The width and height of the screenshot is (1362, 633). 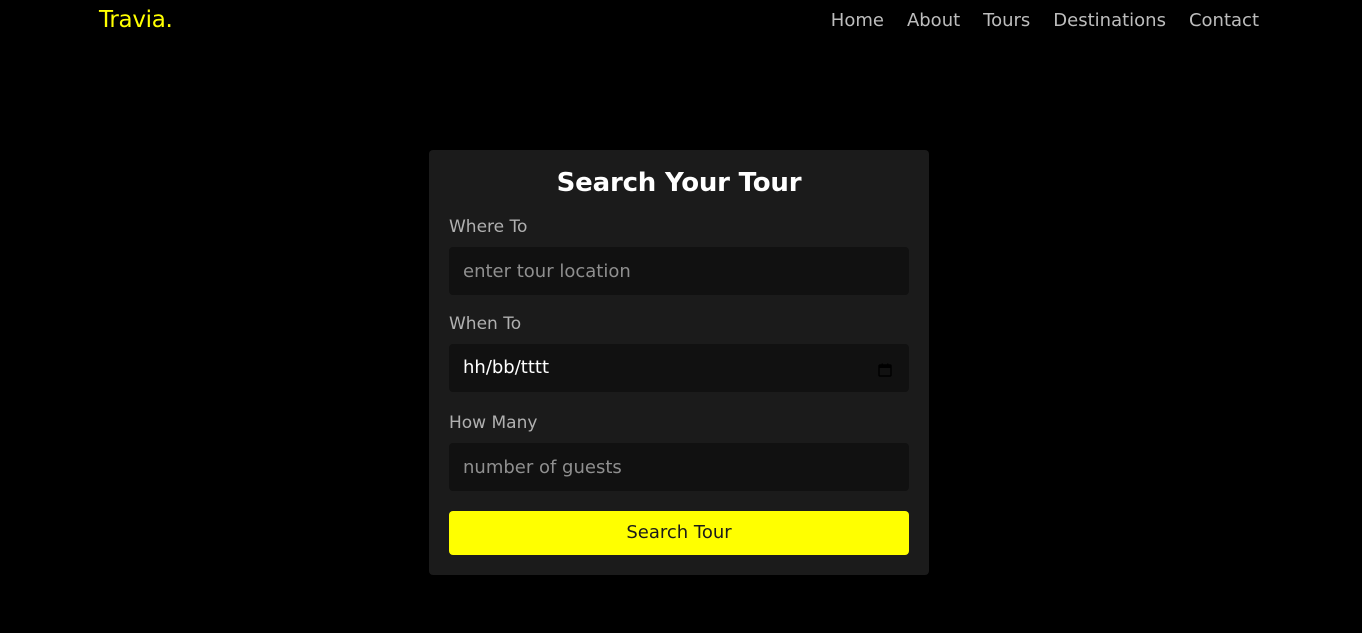 I want to click on date-value: hh/bb/tttt, so click(x=506, y=367).